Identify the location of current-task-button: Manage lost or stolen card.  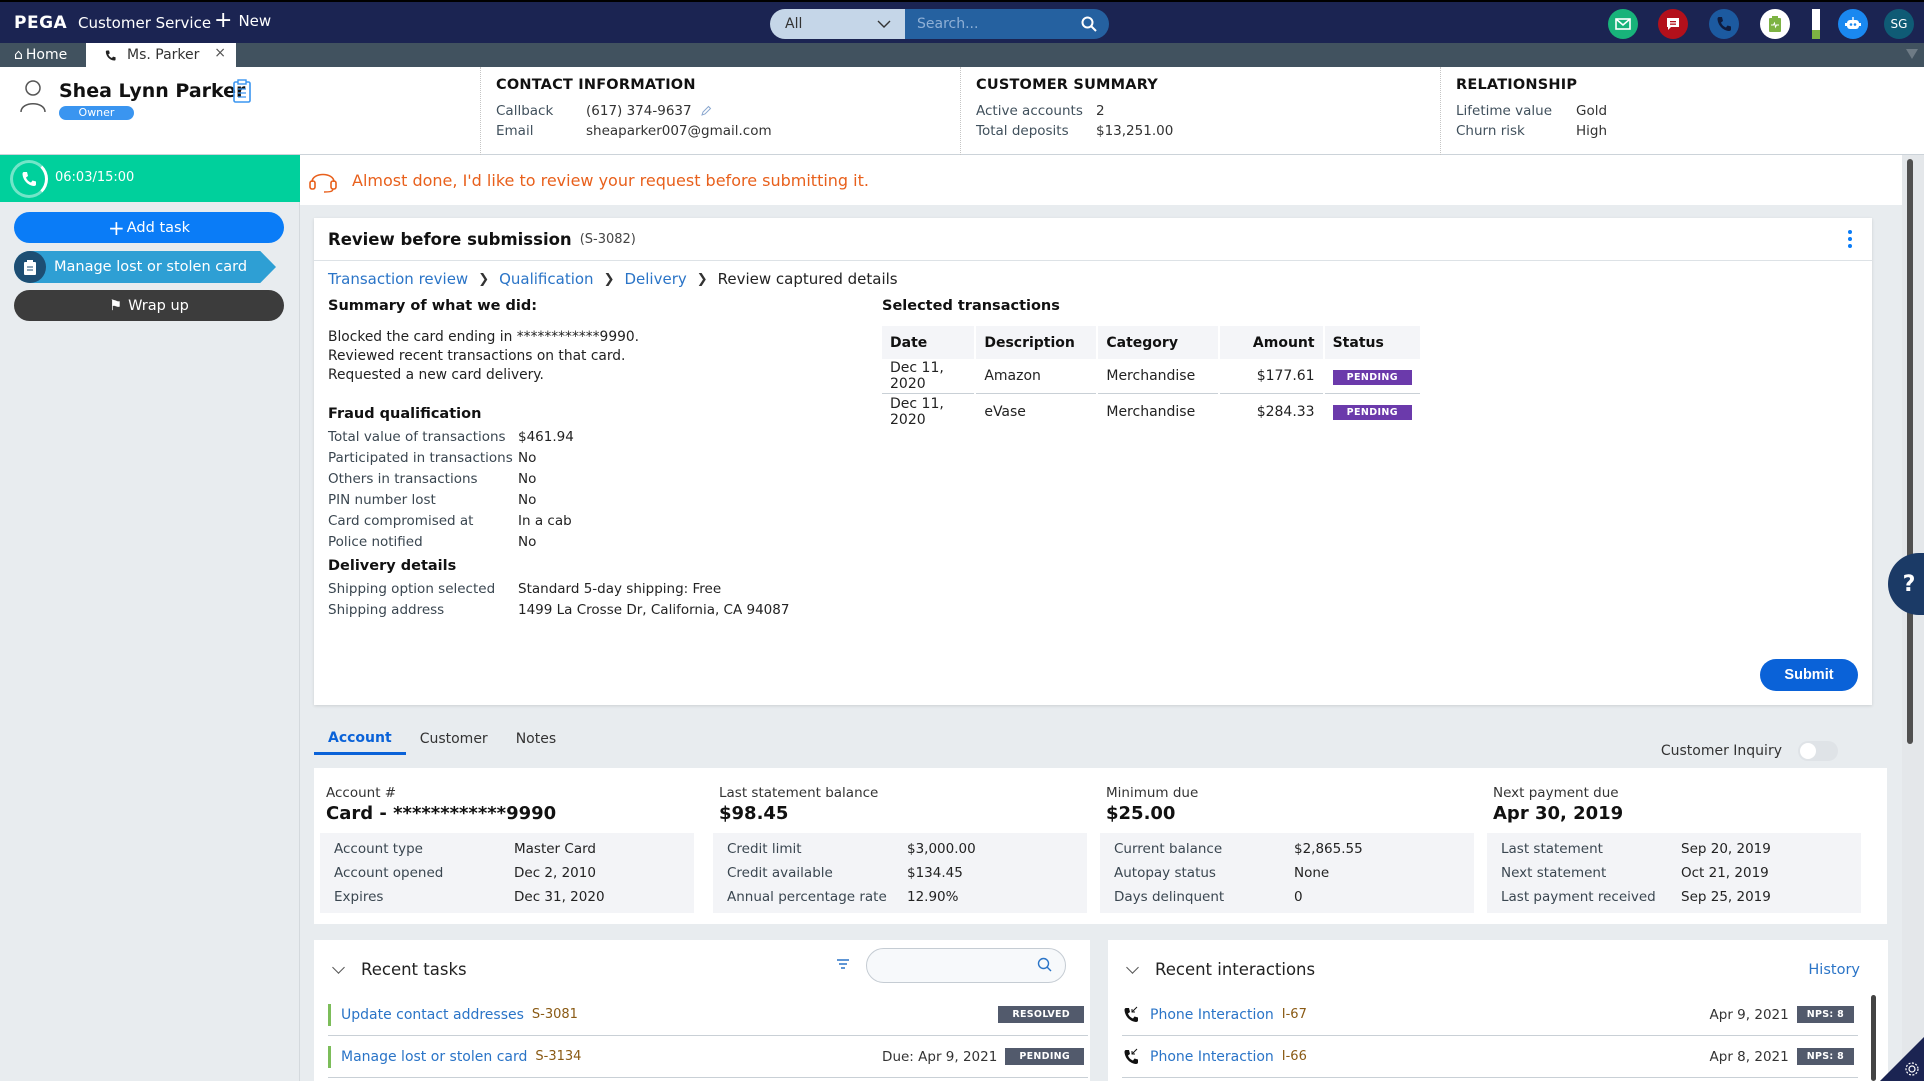
(145, 267).